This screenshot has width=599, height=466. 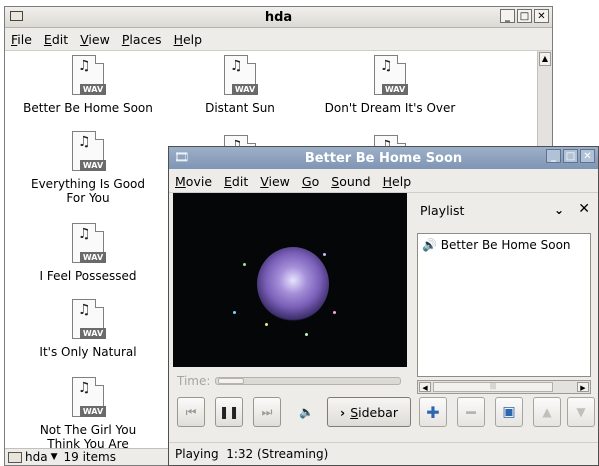 What do you see at coordinates (88, 437) in the screenshot?
I see `file-name: Not The Girl You Think You Are` at bounding box center [88, 437].